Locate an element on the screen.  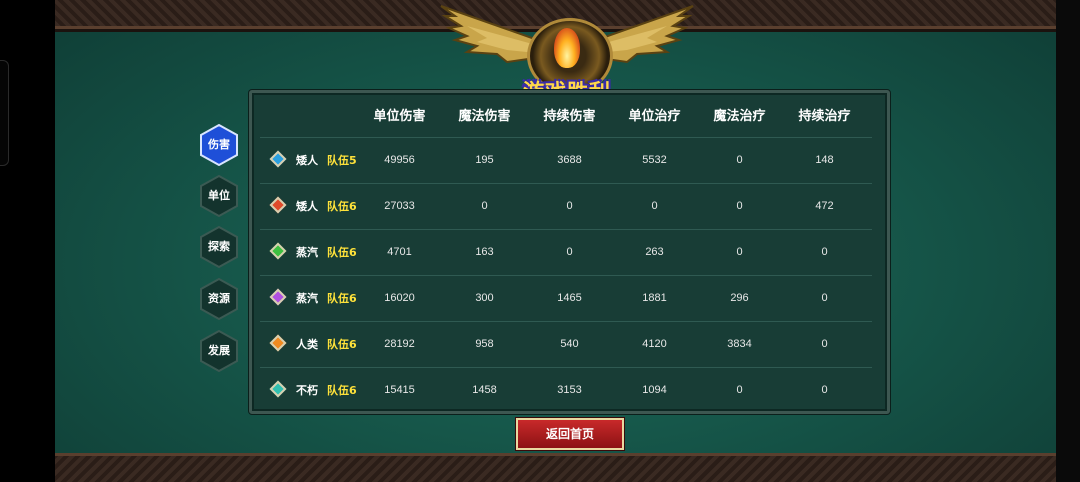
cell-value: 472 is located at coordinates (824, 206).